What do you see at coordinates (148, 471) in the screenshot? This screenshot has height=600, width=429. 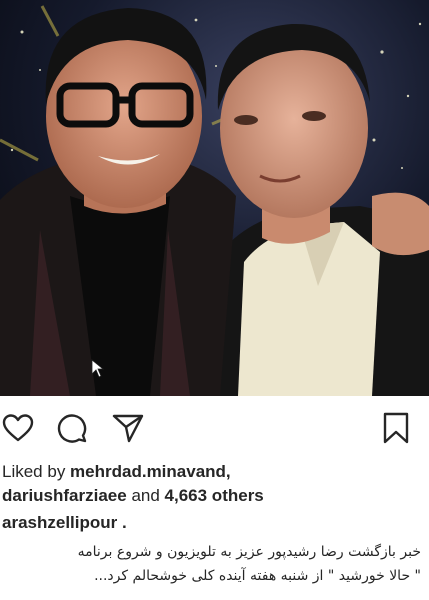 I see `liker-username-1: mehrdad.minavand` at bounding box center [148, 471].